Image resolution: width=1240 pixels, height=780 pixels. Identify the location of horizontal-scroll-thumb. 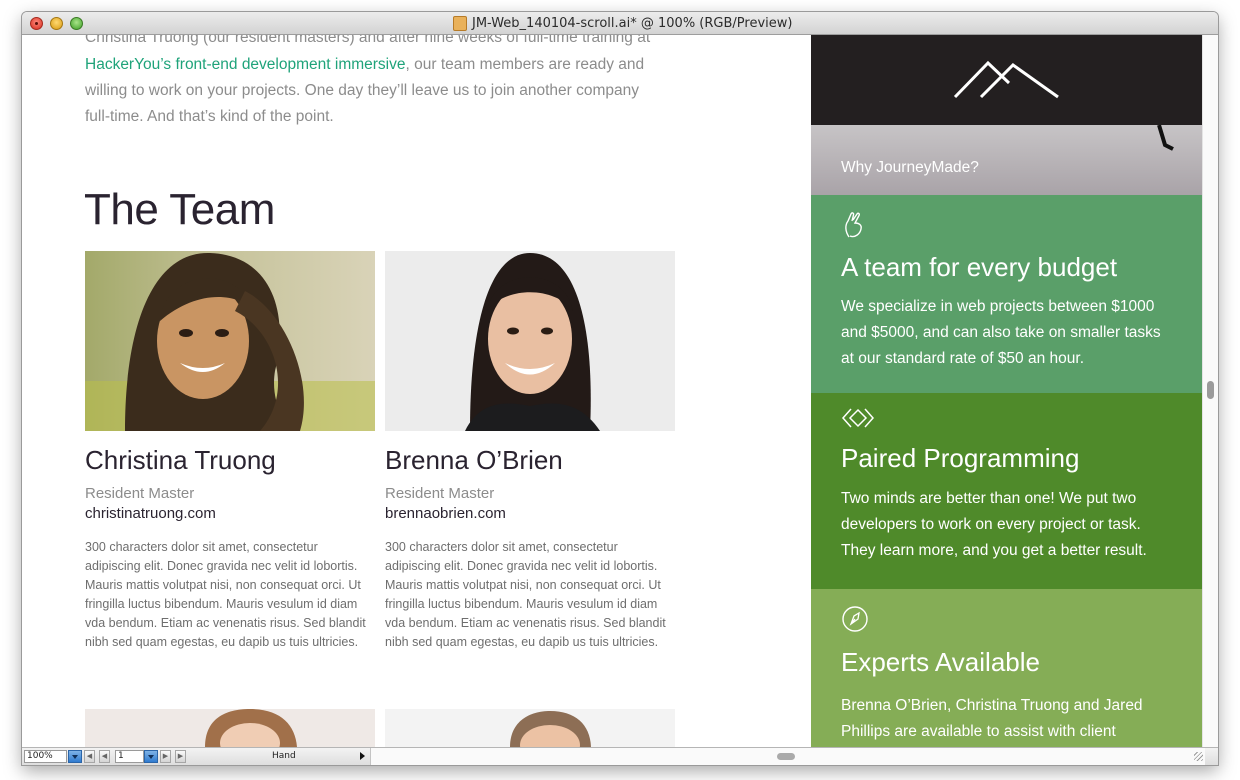
(786, 756).